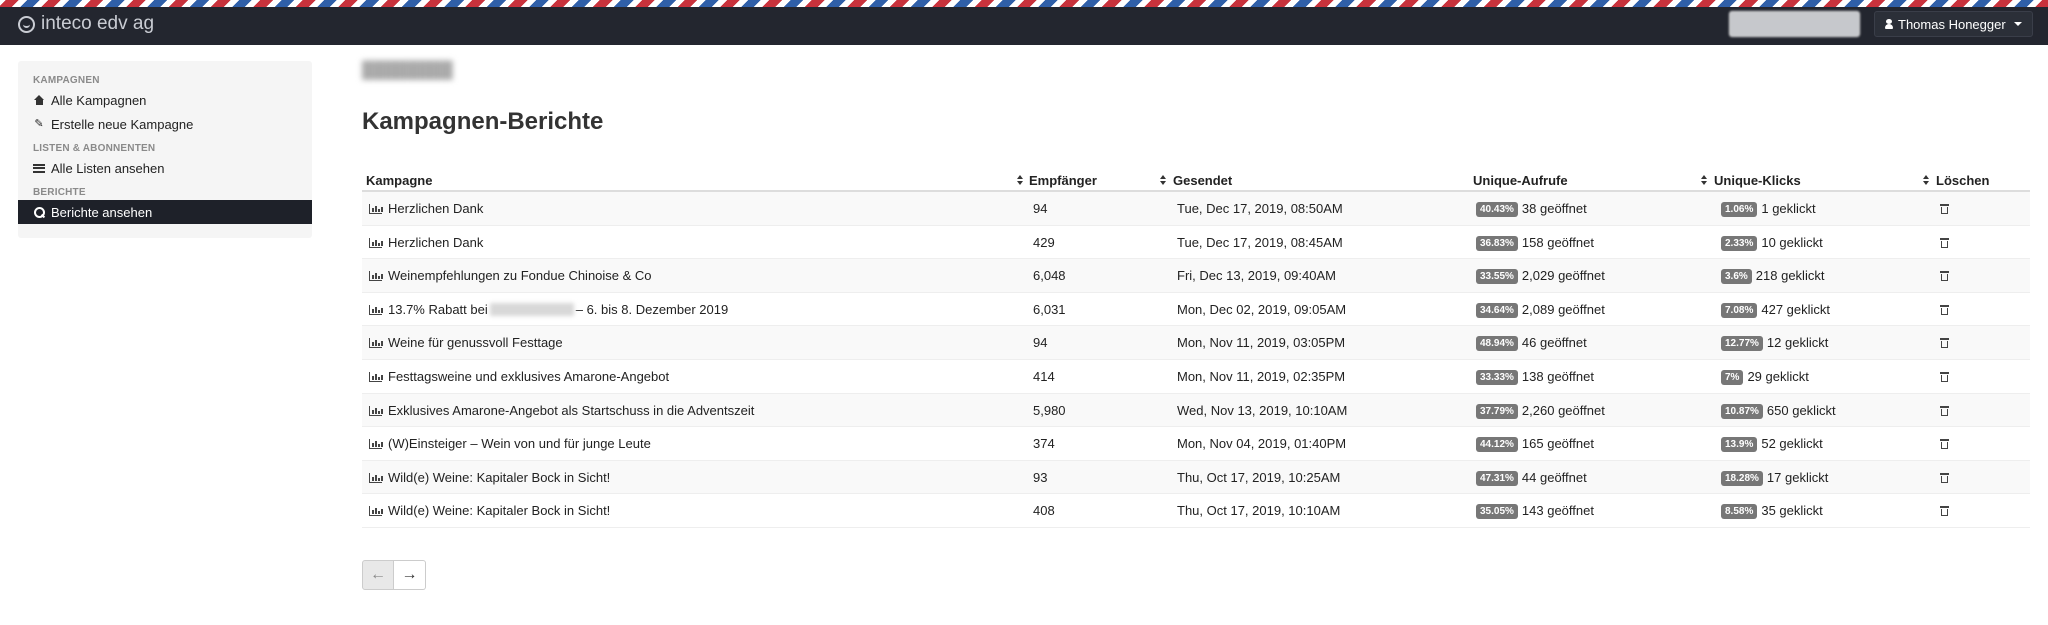 This screenshot has width=2048, height=625. Describe the element at coordinates (1540, 310) in the screenshot. I see `unique-opens-cell: 34.64% 2,089 geöffnet` at that location.